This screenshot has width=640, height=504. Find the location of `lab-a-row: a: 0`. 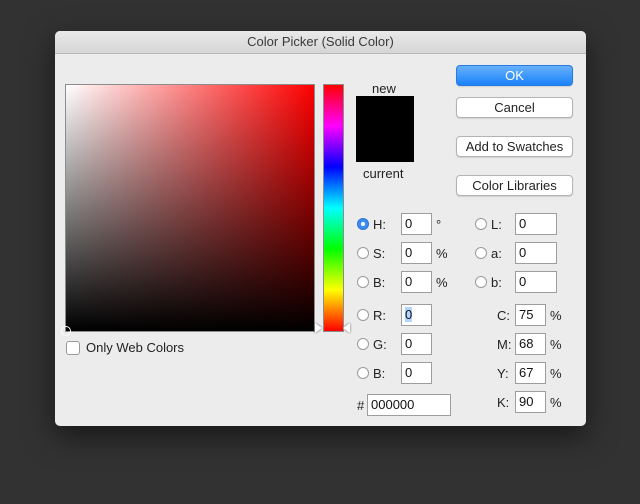

lab-a-row: a: 0 is located at coordinates (516, 253).